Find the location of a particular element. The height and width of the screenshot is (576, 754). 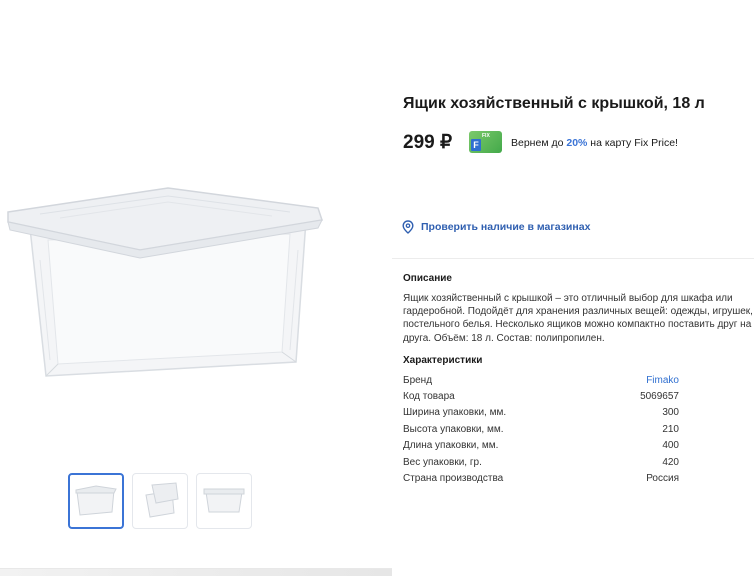

spec-row-height: Высота упаковки, мм. 210 is located at coordinates (541, 429).